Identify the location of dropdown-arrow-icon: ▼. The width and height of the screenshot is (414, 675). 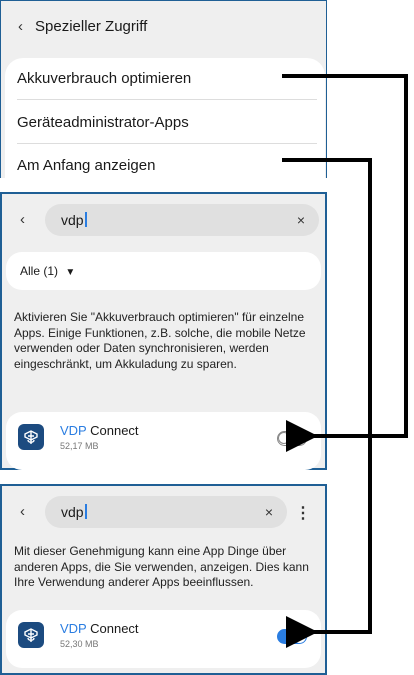
(70, 272).